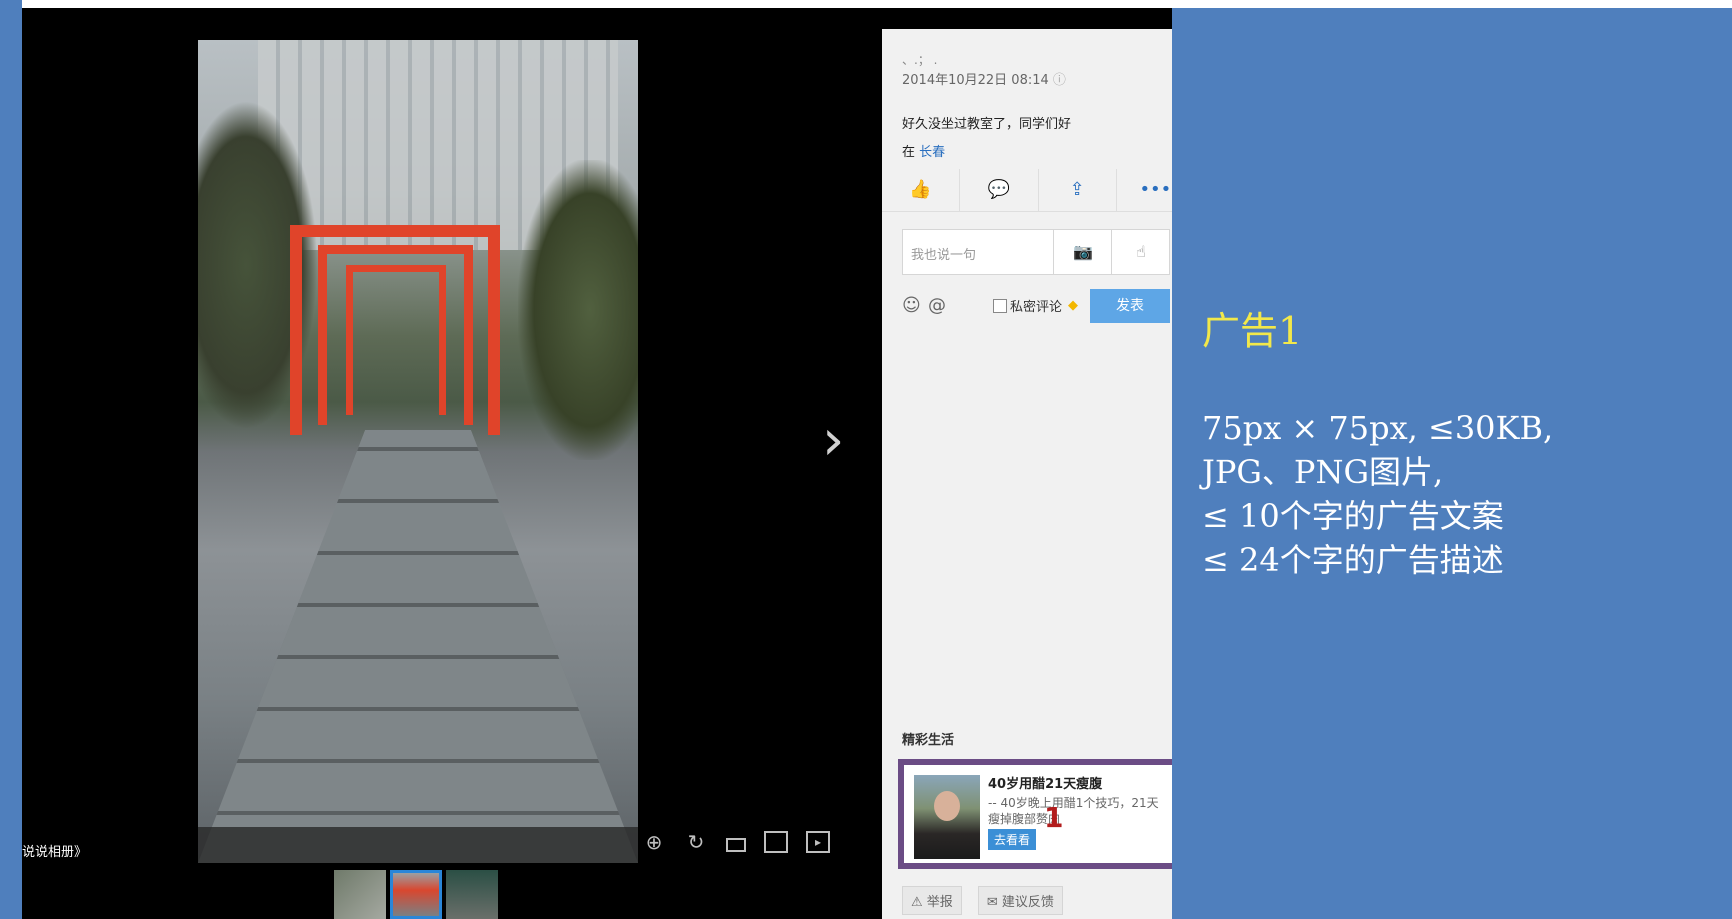 Image resolution: width=1732 pixels, height=919 pixels. What do you see at coordinates (917, 902) in the screenshot?
I see `report-icon: ⚠` at bounding box center [917, 902].